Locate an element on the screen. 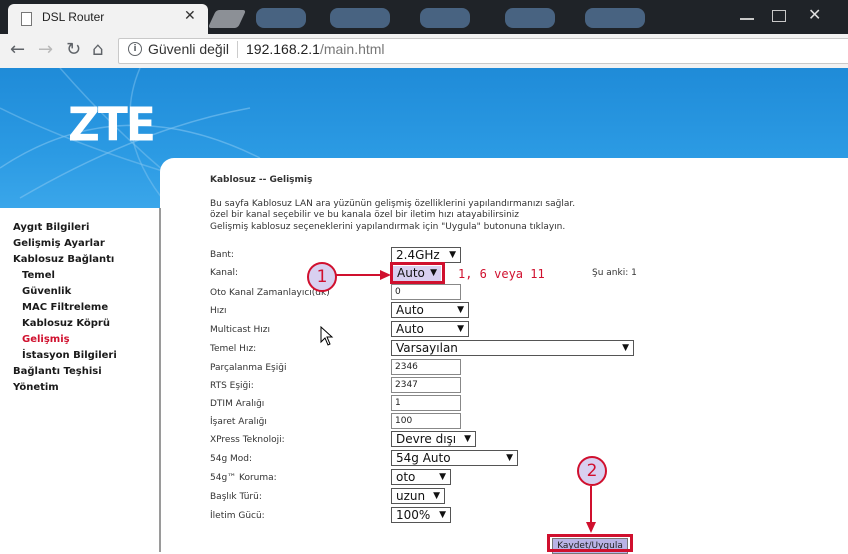 Image resolution: width=848 pixels, height=554 pixels. close-window-icon: ✕ is located at coordinates (814, 14).